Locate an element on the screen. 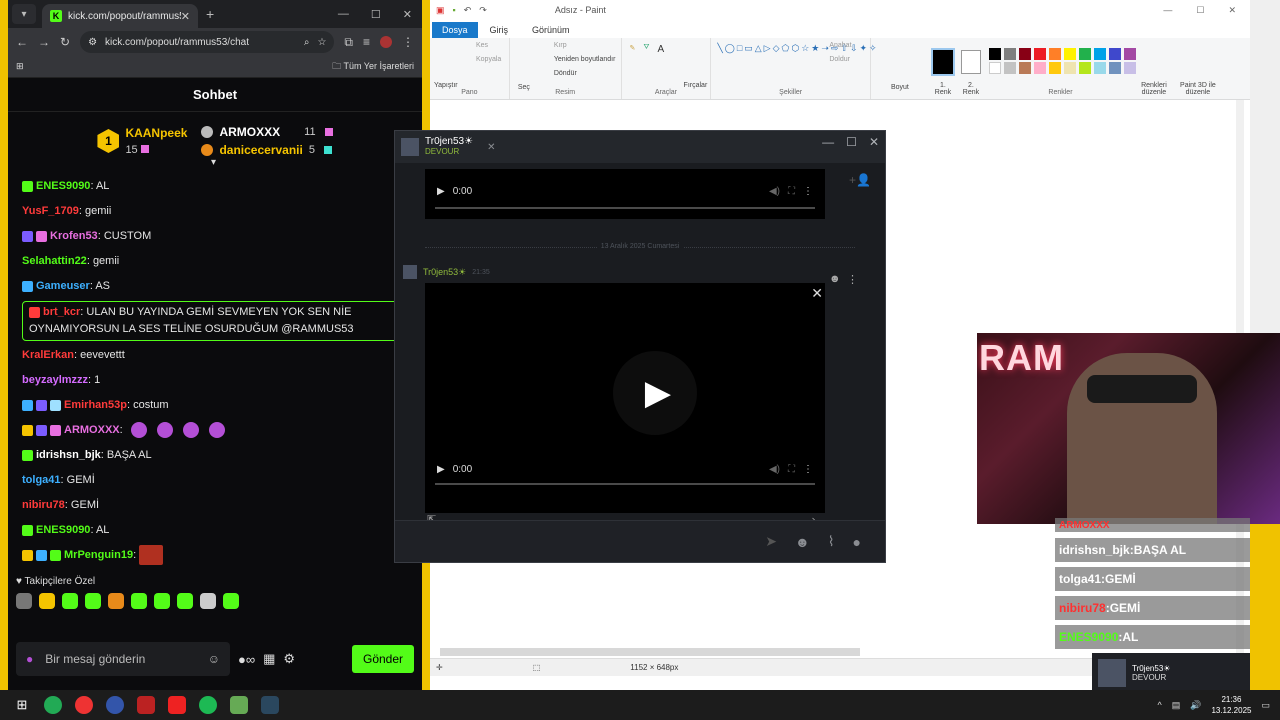 This screenshot has height=720, width=1280. store-icon: ▦ is located at coordinates (269, 659).